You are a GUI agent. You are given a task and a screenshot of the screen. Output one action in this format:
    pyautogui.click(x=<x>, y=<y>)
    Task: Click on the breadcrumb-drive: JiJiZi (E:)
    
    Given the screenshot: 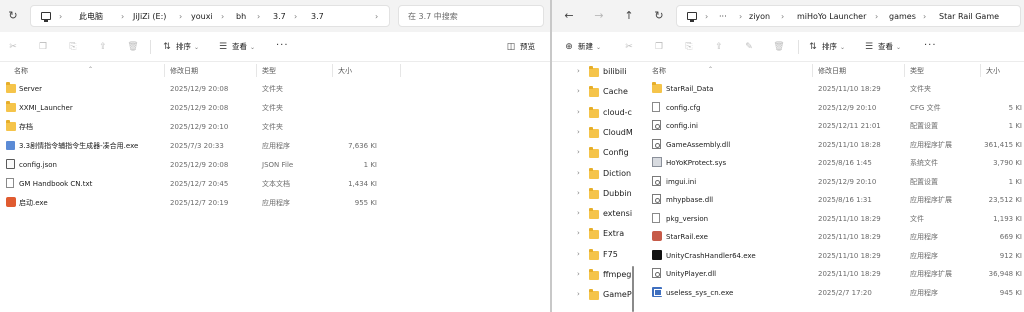 What is the action you would take?
    pyautogui.click(x=149, y=16)
    